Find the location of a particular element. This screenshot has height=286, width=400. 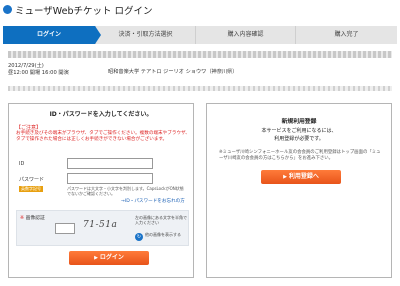

login-button-label: ログイン is located at coordinates (111, 257).